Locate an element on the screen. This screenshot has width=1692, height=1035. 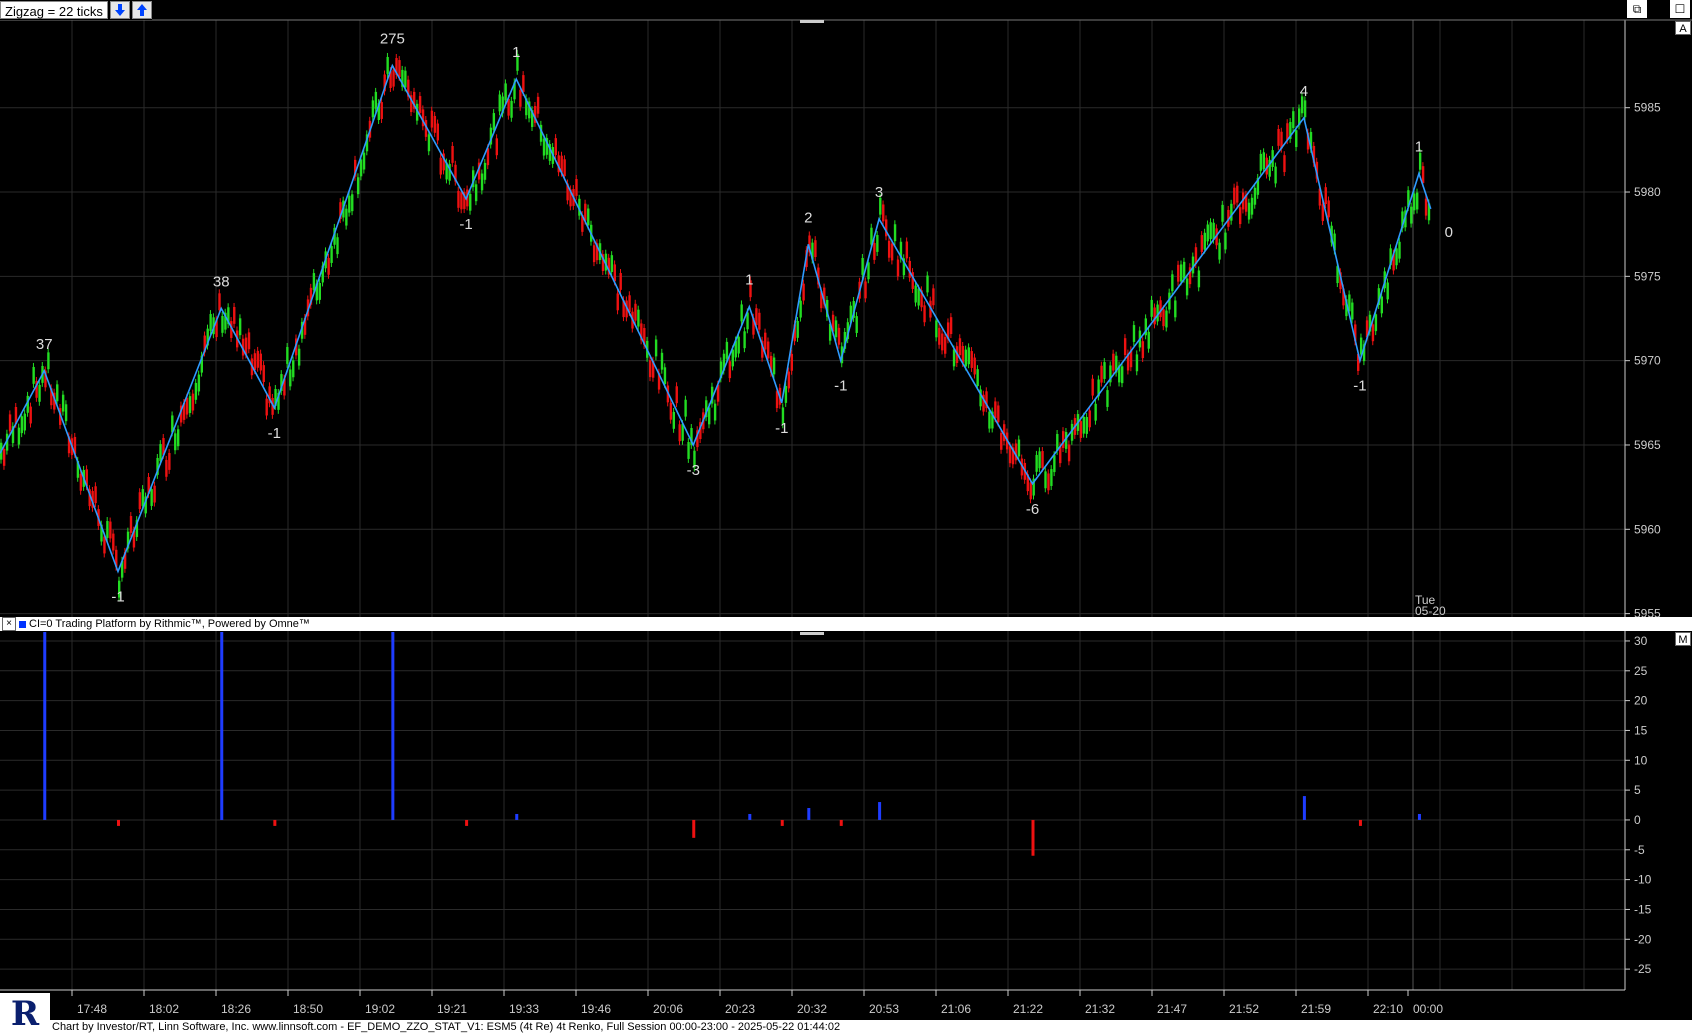
zigzag-label: 37 is located at coordinates (44, 344).